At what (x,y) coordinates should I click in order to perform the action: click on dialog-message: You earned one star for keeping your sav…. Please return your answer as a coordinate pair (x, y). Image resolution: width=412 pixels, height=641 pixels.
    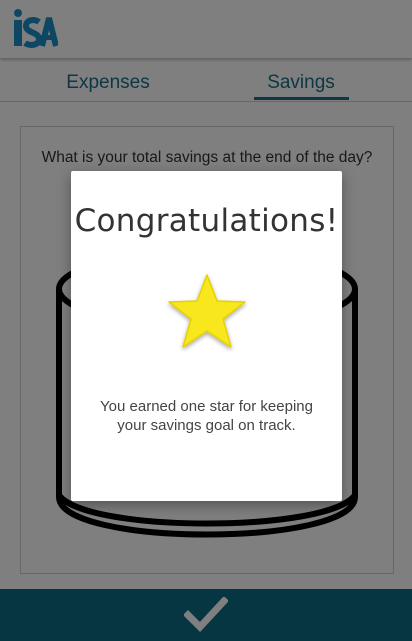
    Looking at the image, I should click on (206, 416).